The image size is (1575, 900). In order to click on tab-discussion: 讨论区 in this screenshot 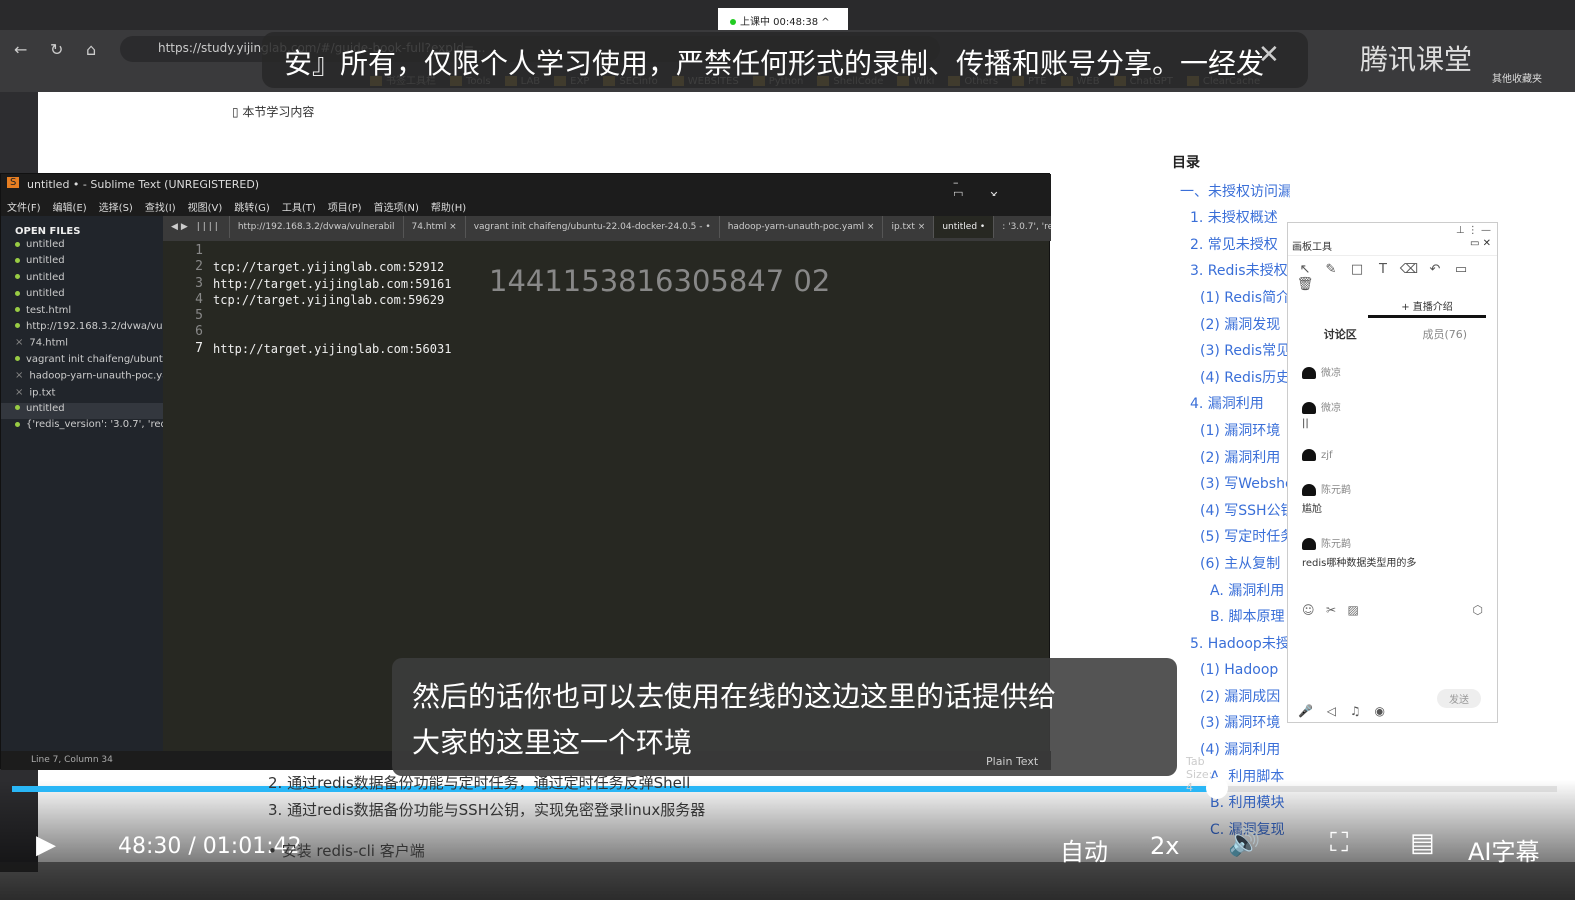, I will do `click(1340, 334)`.